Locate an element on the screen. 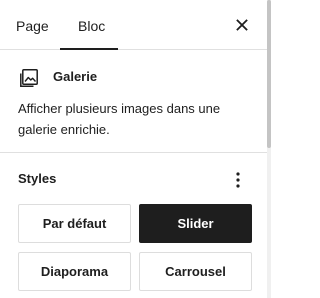 Image resolution: width=320 pixels, height=298 pixels. close-button is located at coordinates (242, 25).